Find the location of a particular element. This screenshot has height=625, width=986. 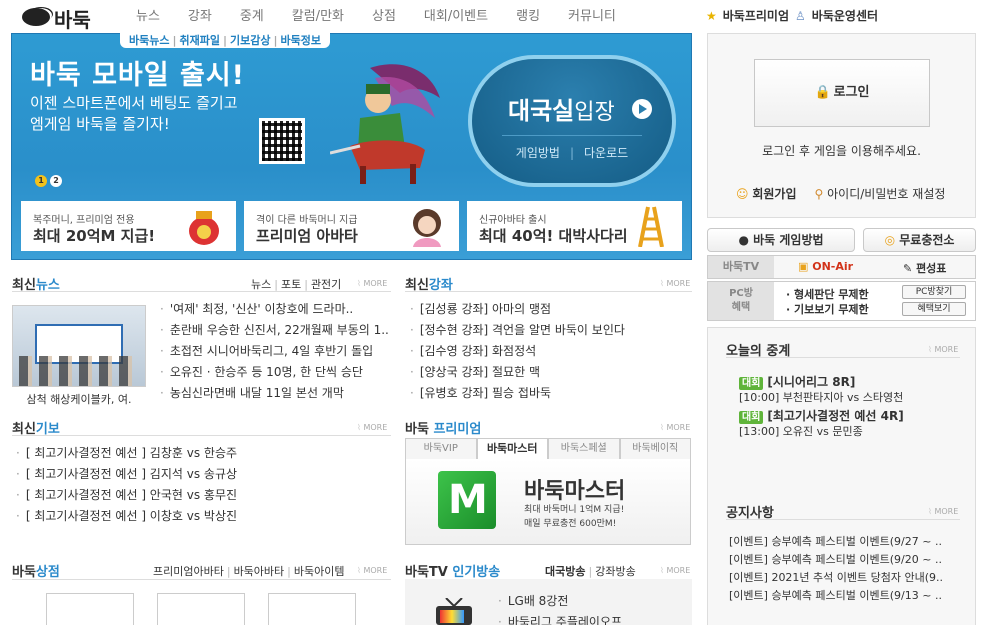

nav-news: 뉴스 is located at coordinates (148, 14).